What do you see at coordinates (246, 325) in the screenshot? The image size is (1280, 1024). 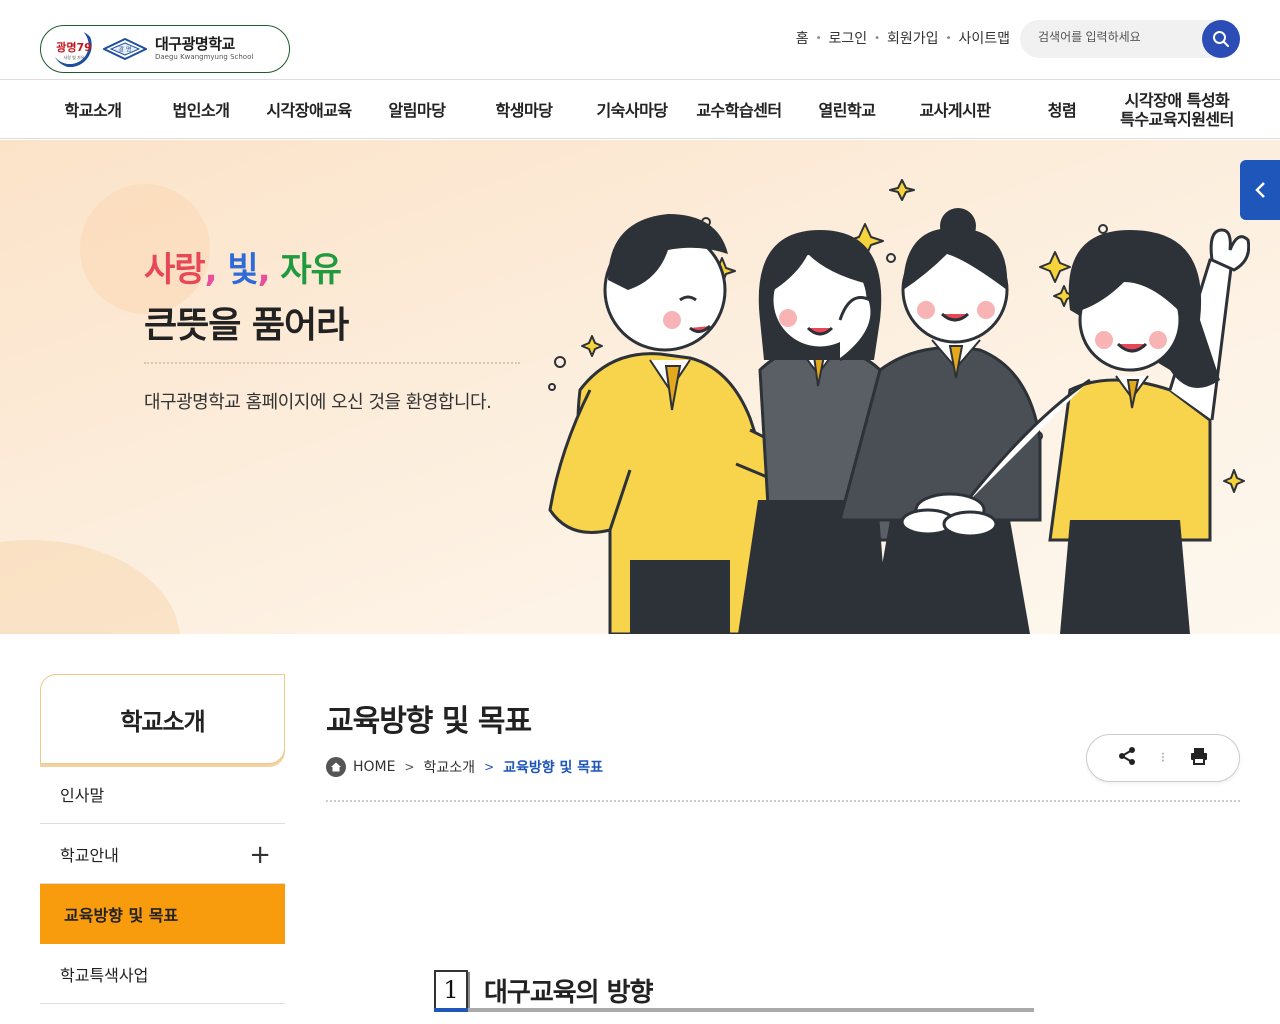 I see `hero-heading: 큰뜻을 품어라` at bounding box center [246, 325].